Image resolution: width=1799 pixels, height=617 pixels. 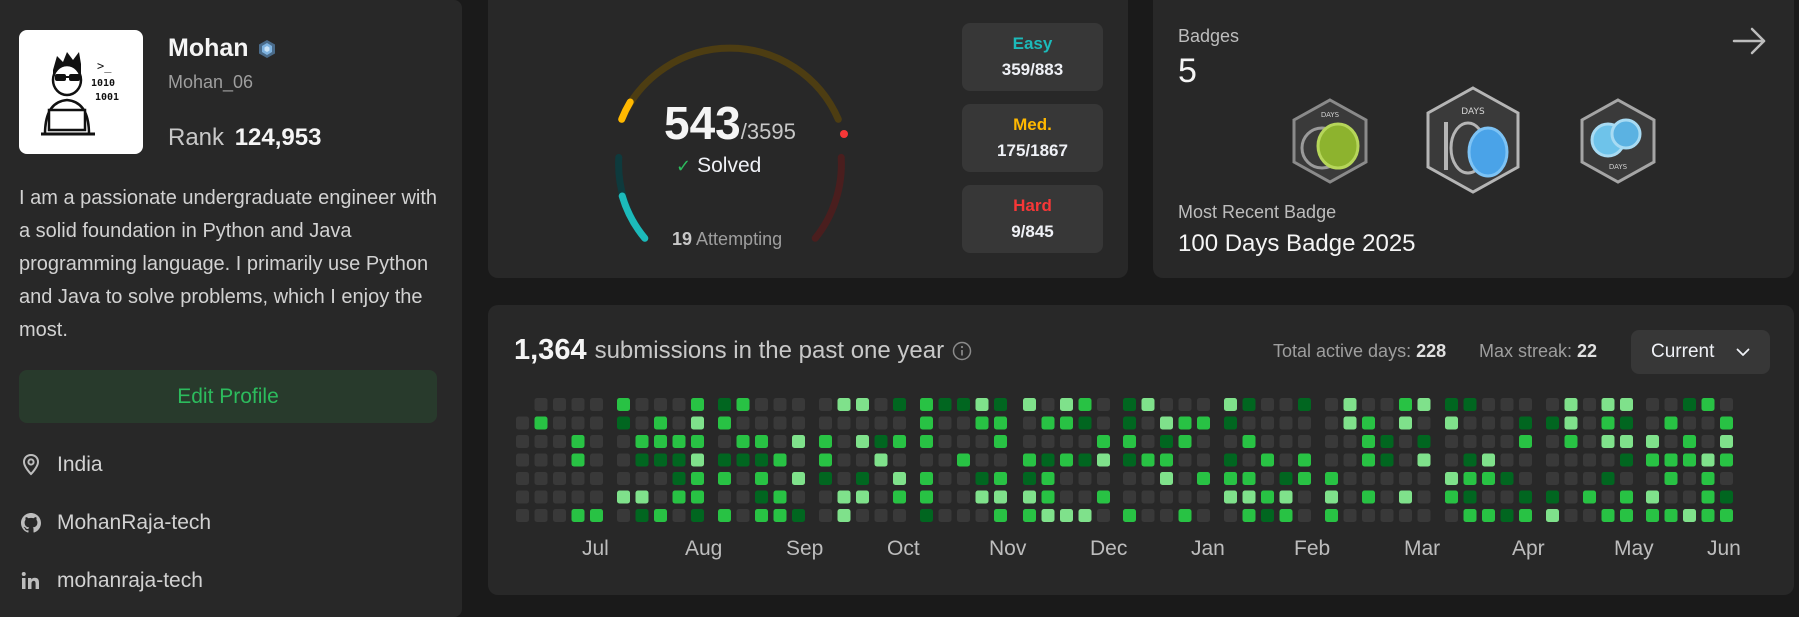 What do you see at coordinates (1209, 36) in the screenshot?
I see `badges-title: Badges` at bounding box center [1209, 36].